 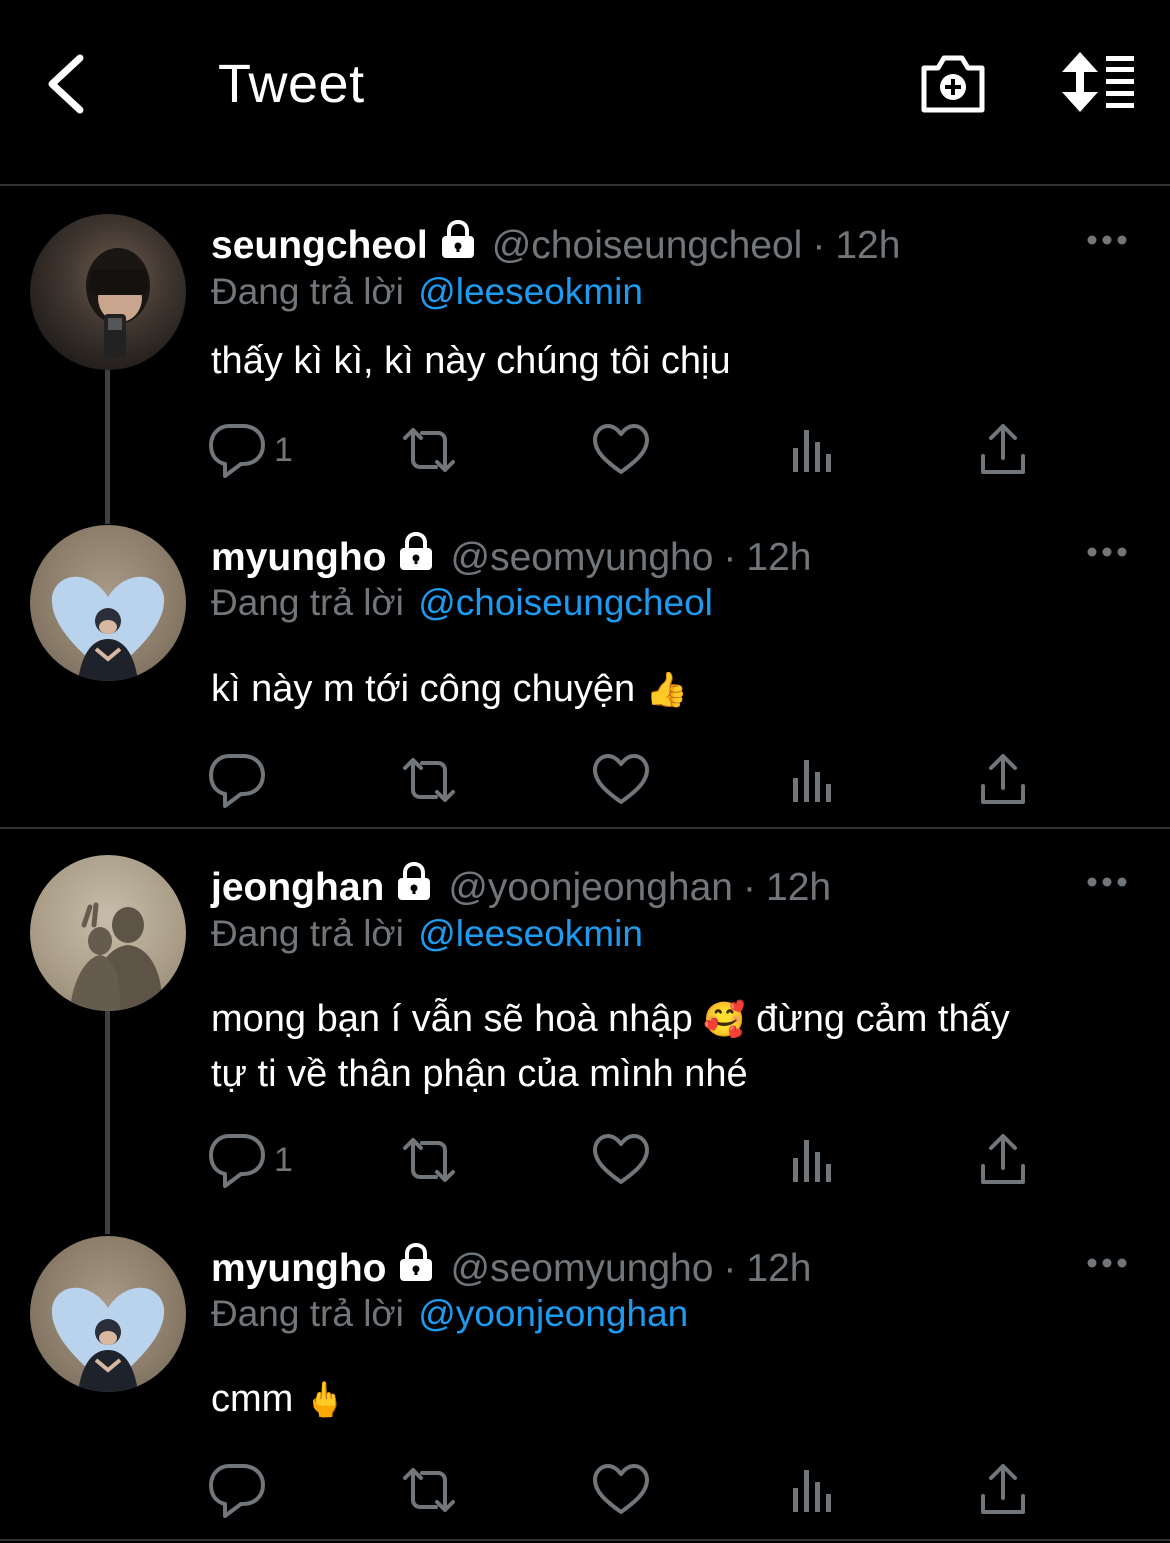 What do you see at coordinates (291, 84) in the screenshot?
I see `page-title: Tweet` at bounding box center [291, 84].